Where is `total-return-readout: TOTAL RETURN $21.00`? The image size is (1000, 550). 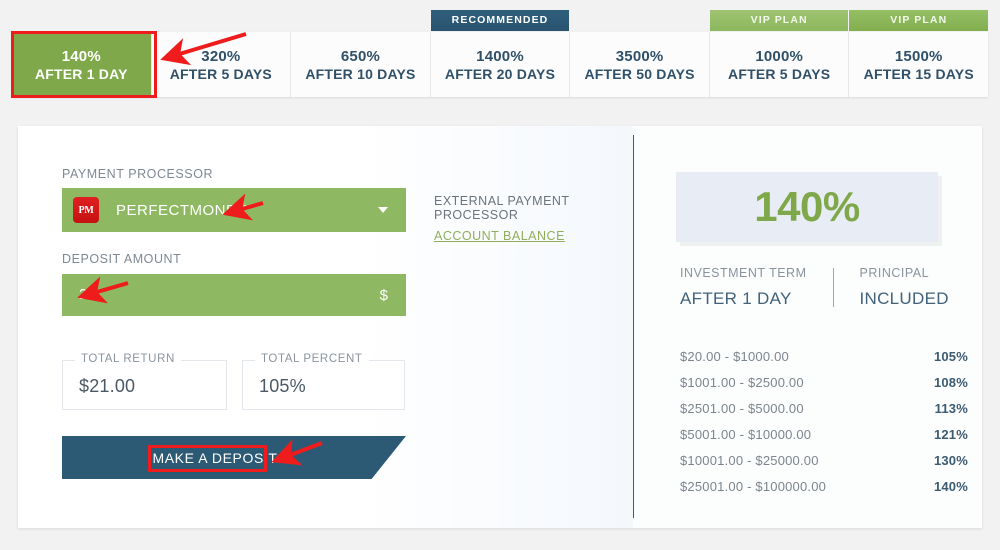 total-return-readout: TOTAL RETURN $21.00 is located at coordinates (144, 381).